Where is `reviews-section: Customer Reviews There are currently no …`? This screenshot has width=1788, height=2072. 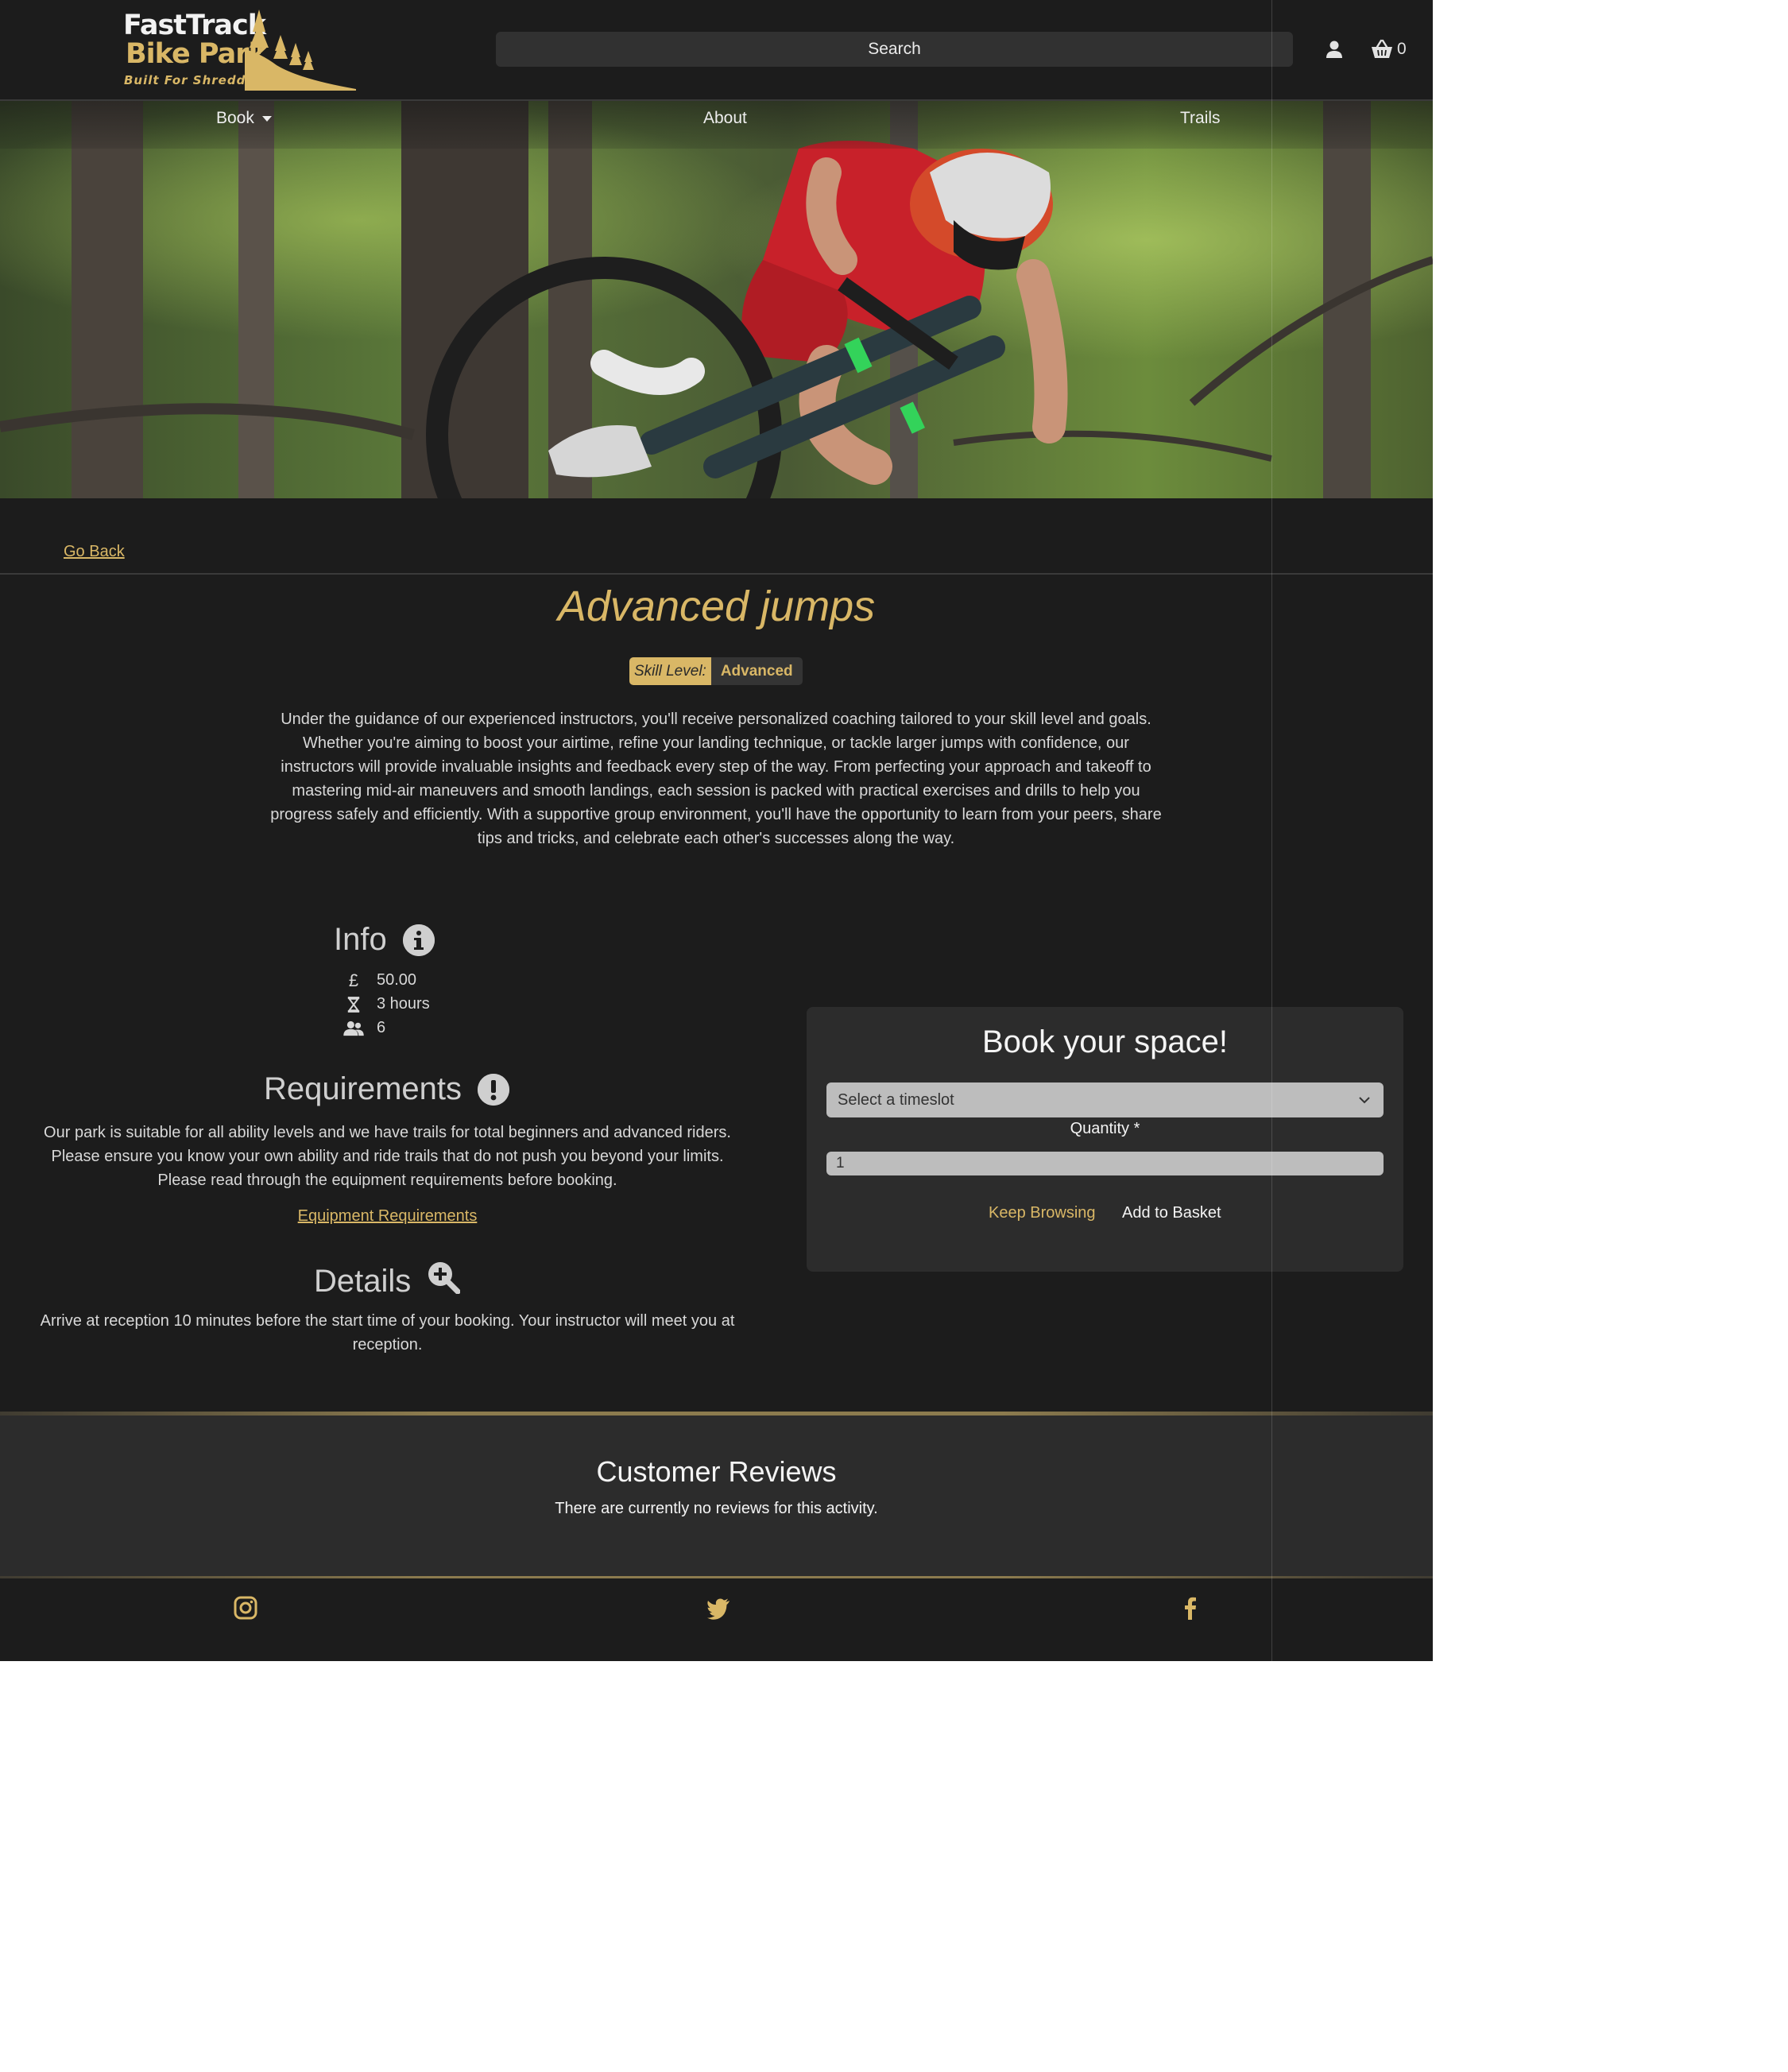 reviews-section: Customer Reviews There are currently no … is located at coordinates (716, 1495).